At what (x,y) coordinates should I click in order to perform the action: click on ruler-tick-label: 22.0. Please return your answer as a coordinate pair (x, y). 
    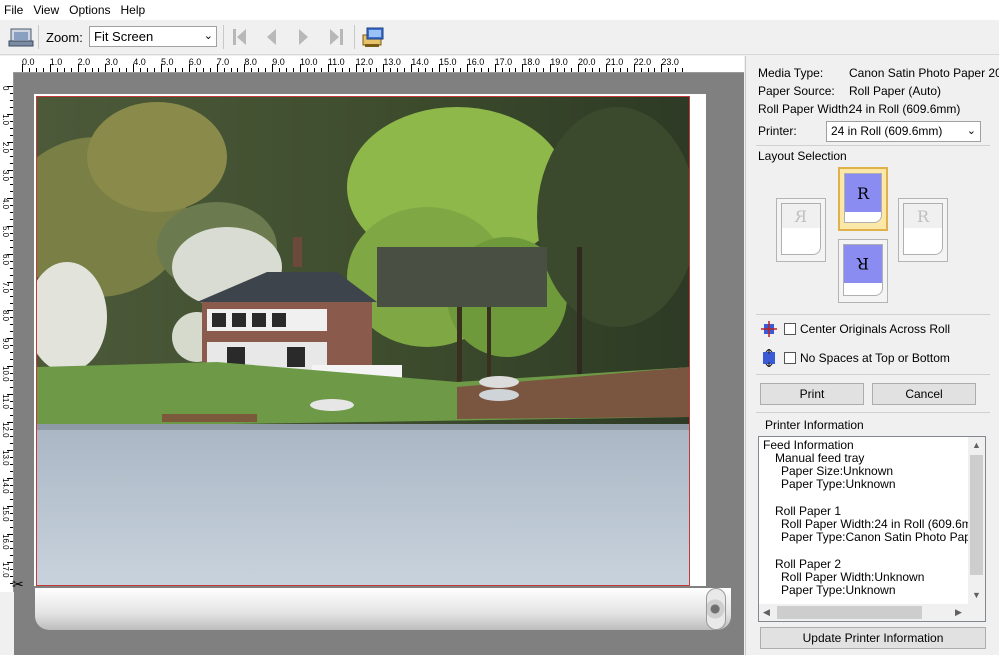
    Looking at the image, I should click on (642, 62).